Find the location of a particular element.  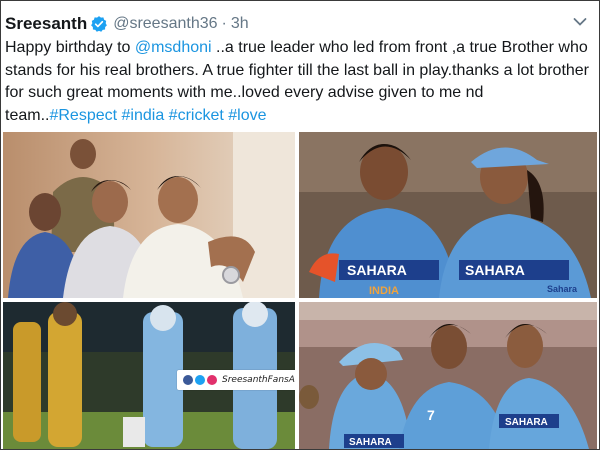

hashtag-link: #india is located at coordinates (143, 115).